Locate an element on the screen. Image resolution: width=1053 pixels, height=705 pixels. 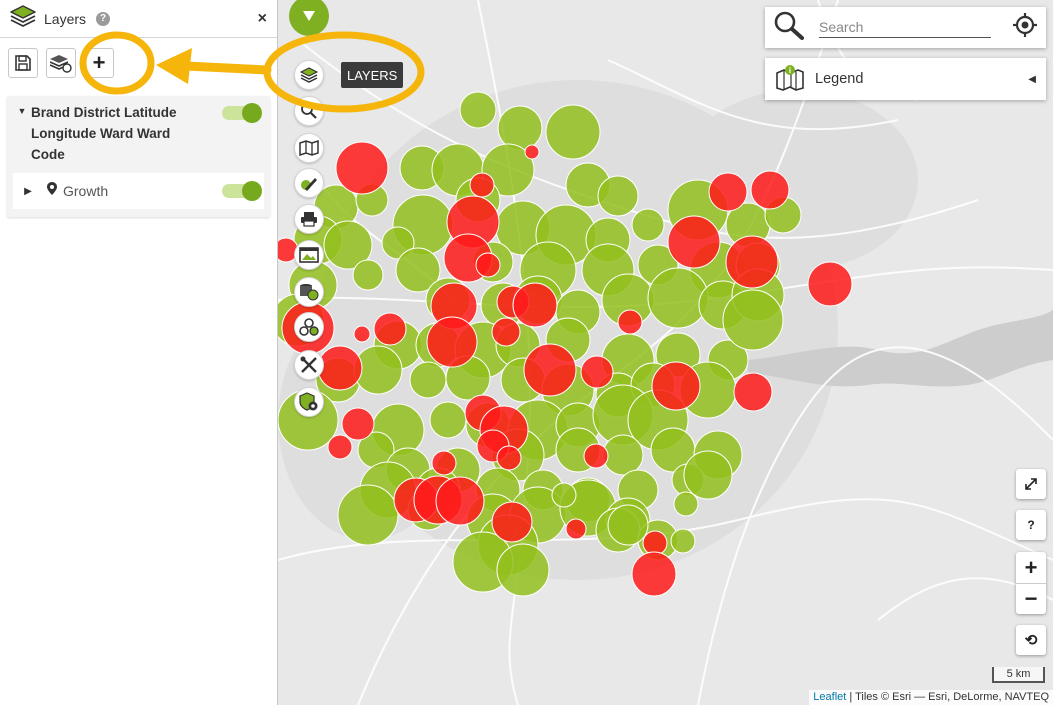
tools-button is located at coordinates (309, 365).